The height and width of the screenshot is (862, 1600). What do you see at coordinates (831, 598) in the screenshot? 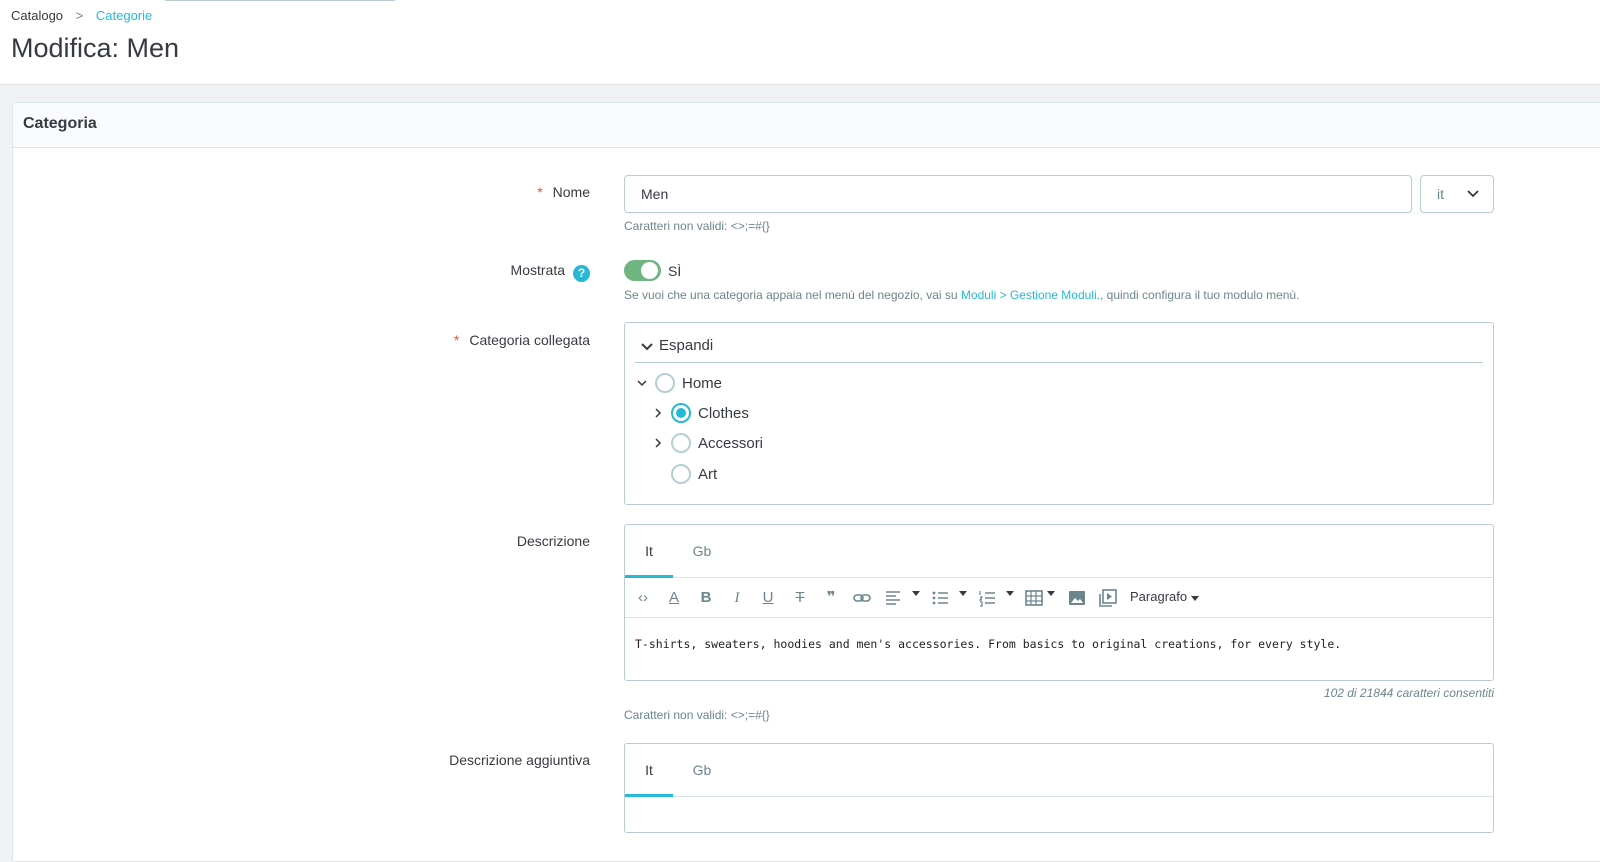
I see `blockquote-icon: ❞` at bounding box center [831, 598].